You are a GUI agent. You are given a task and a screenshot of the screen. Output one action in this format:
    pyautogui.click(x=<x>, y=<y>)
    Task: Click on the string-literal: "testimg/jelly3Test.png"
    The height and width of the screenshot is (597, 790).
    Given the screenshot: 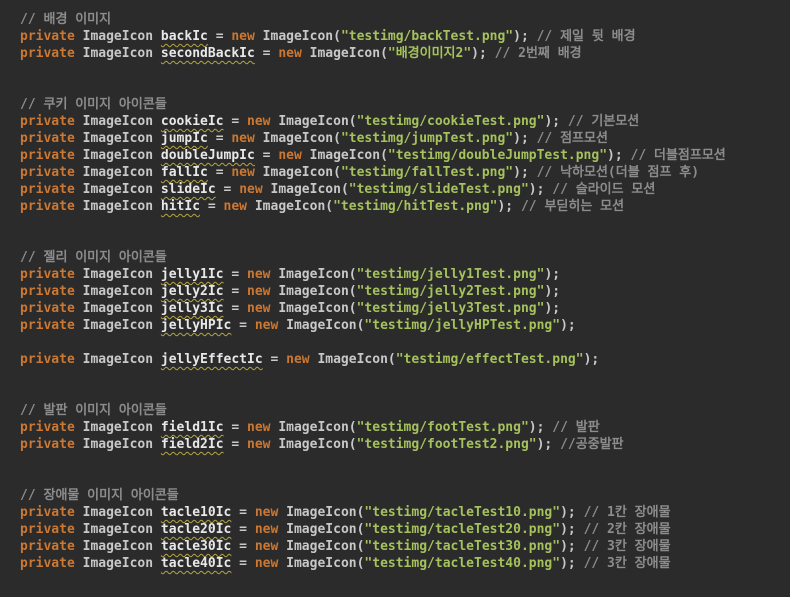 What is the action you would take?
    pyautogui.click(x=450, y=308)
    